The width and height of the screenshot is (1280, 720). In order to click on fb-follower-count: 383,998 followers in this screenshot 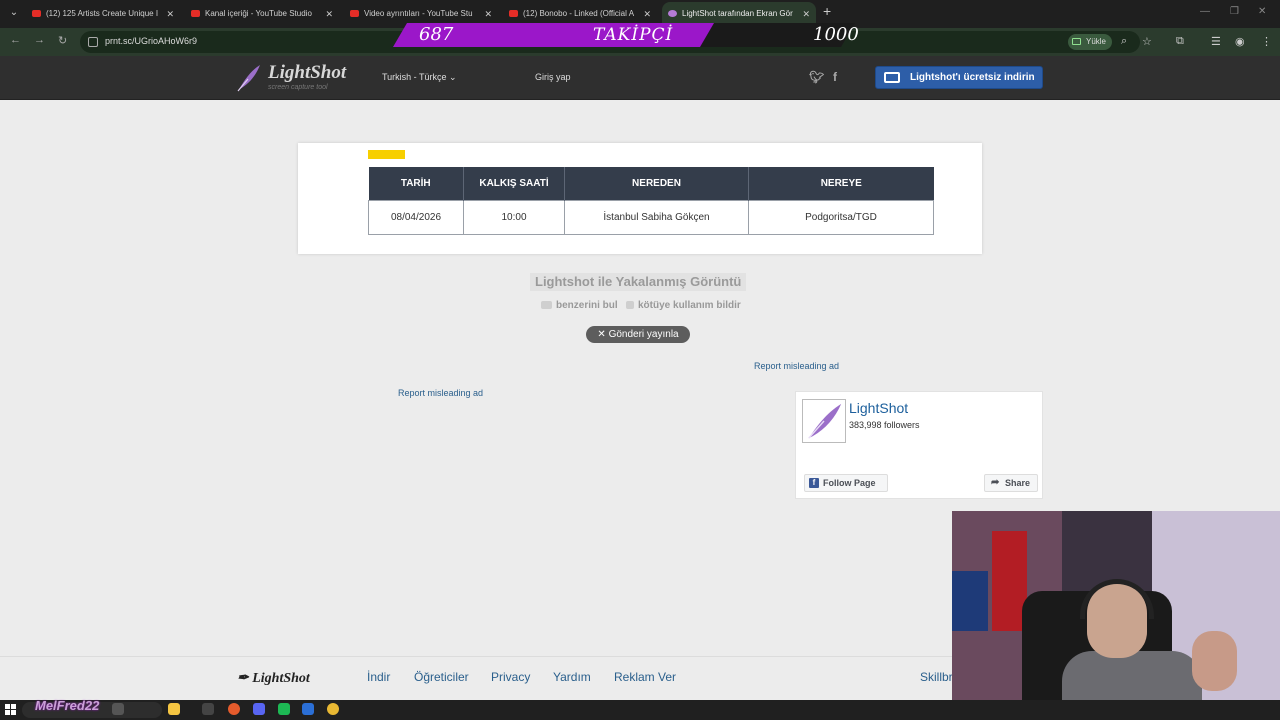, I will do `click(884, 425)`.